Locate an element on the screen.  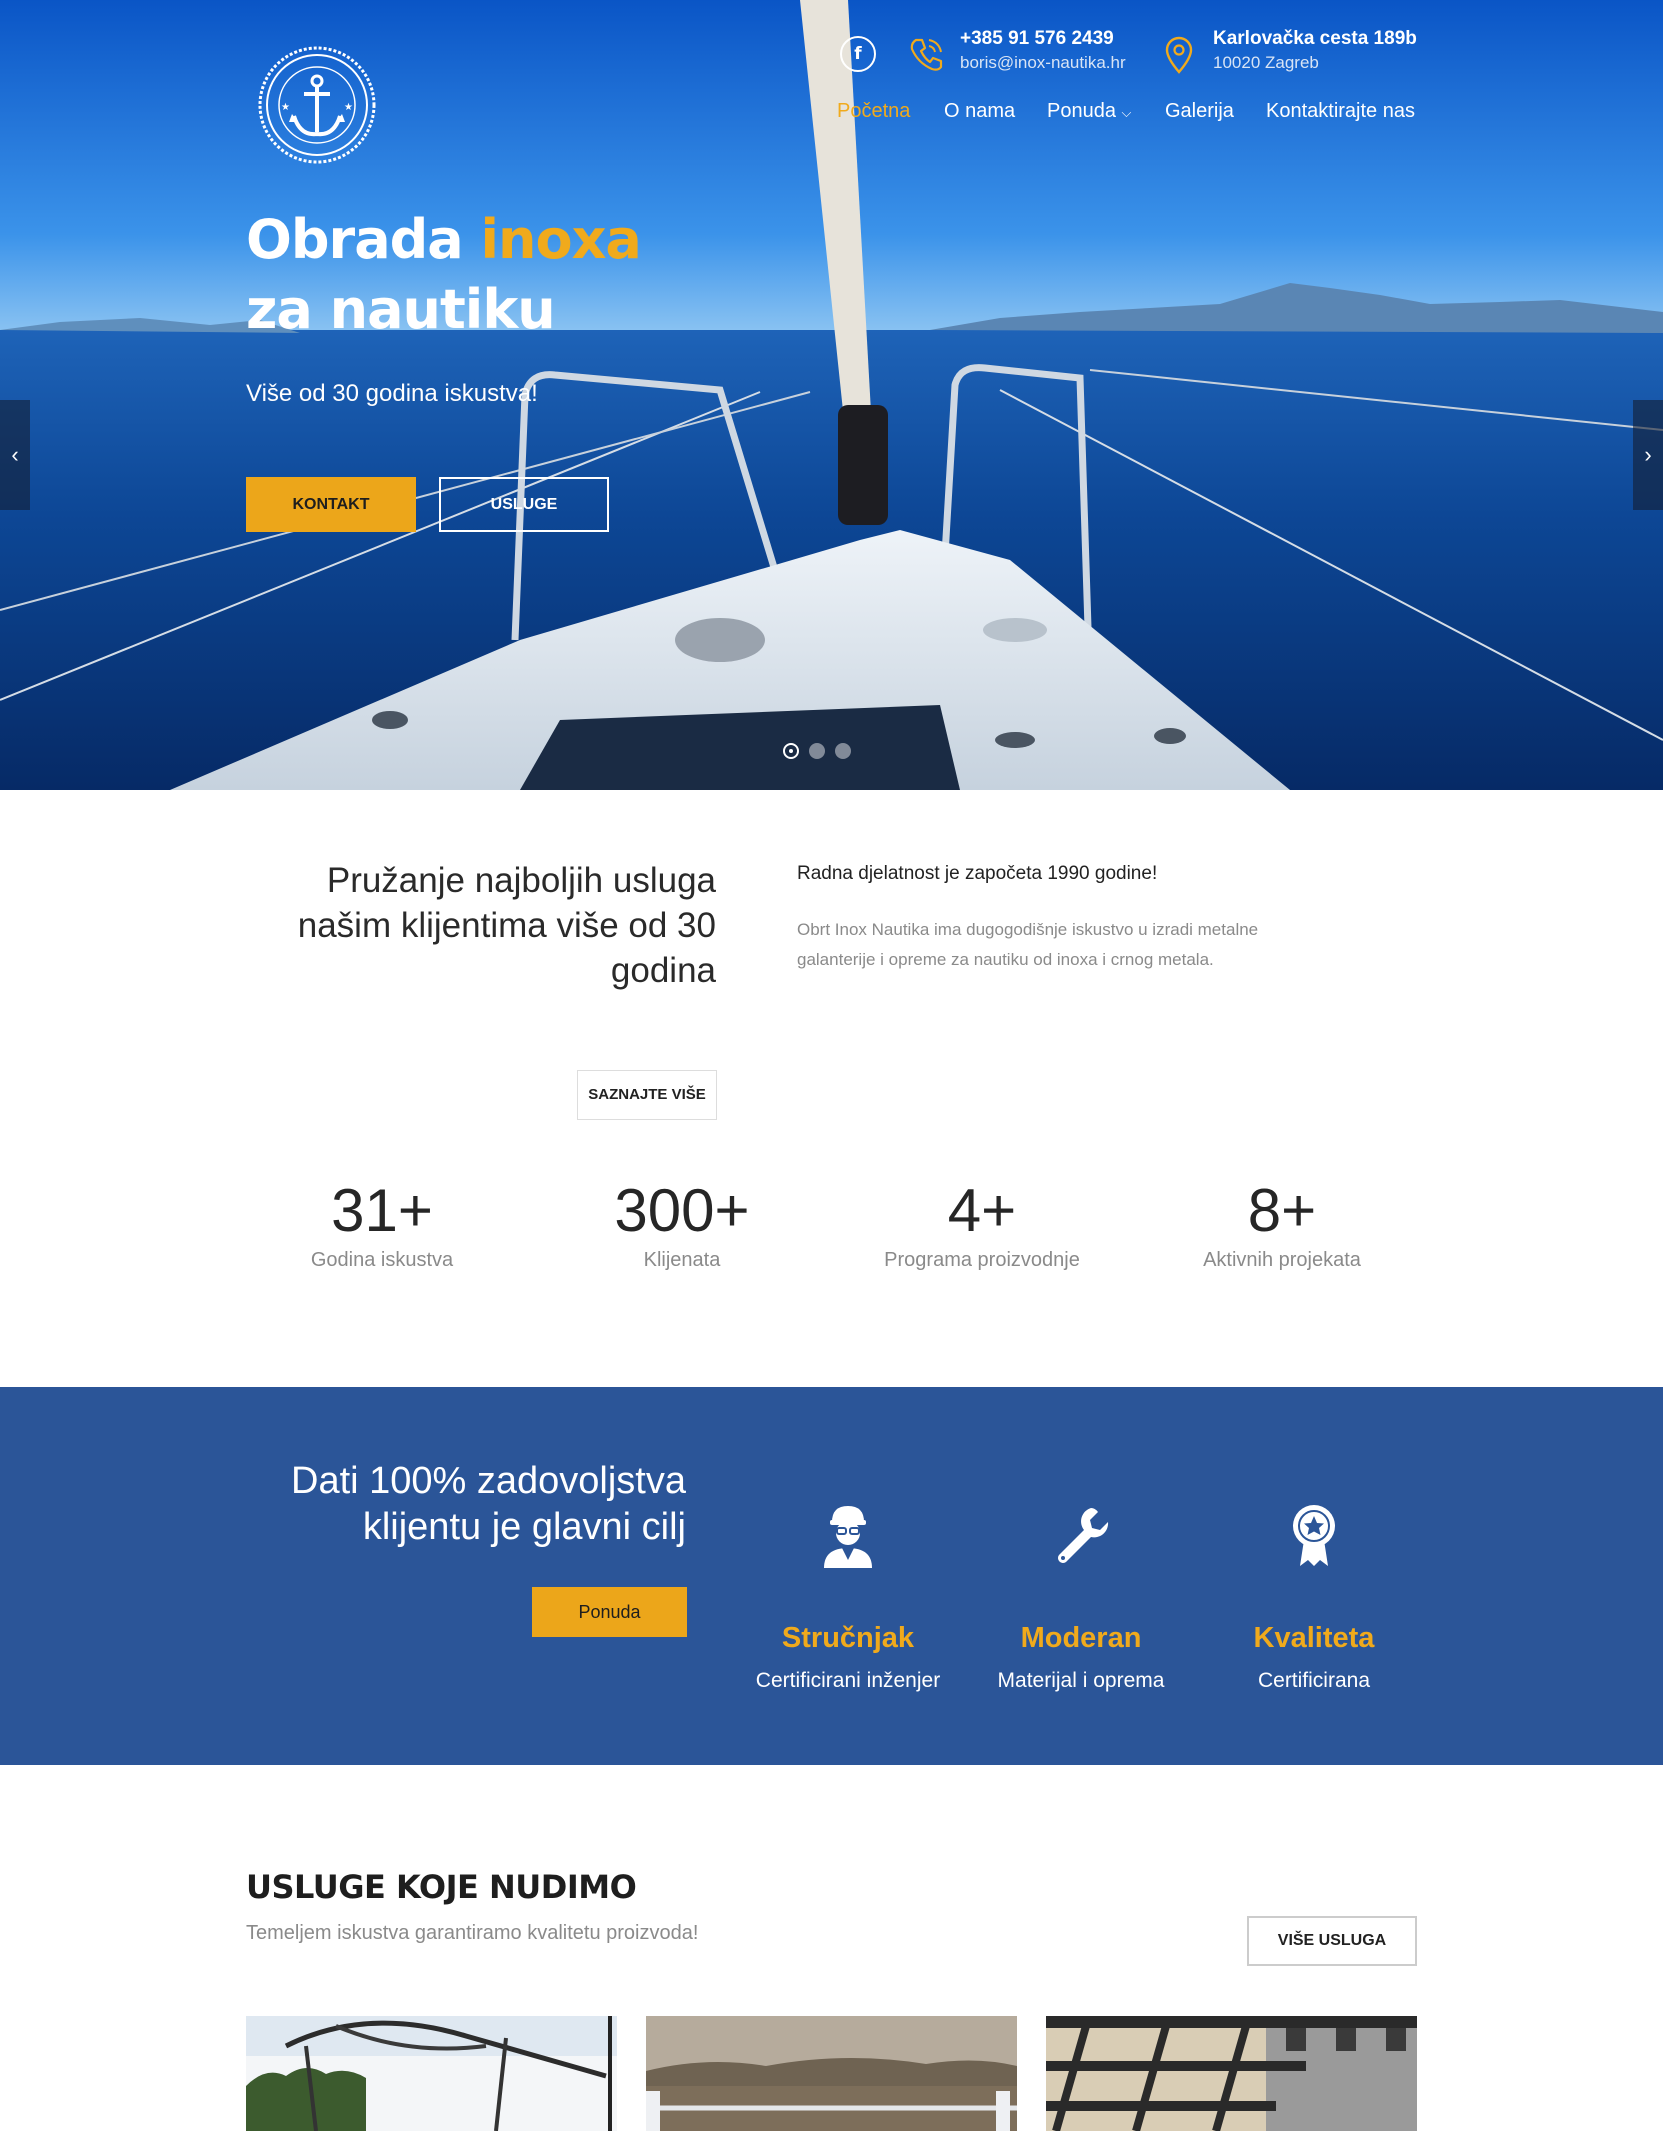
feature-quality: Kvaliteta Certificirana is located at coordinates (1314, 1596).